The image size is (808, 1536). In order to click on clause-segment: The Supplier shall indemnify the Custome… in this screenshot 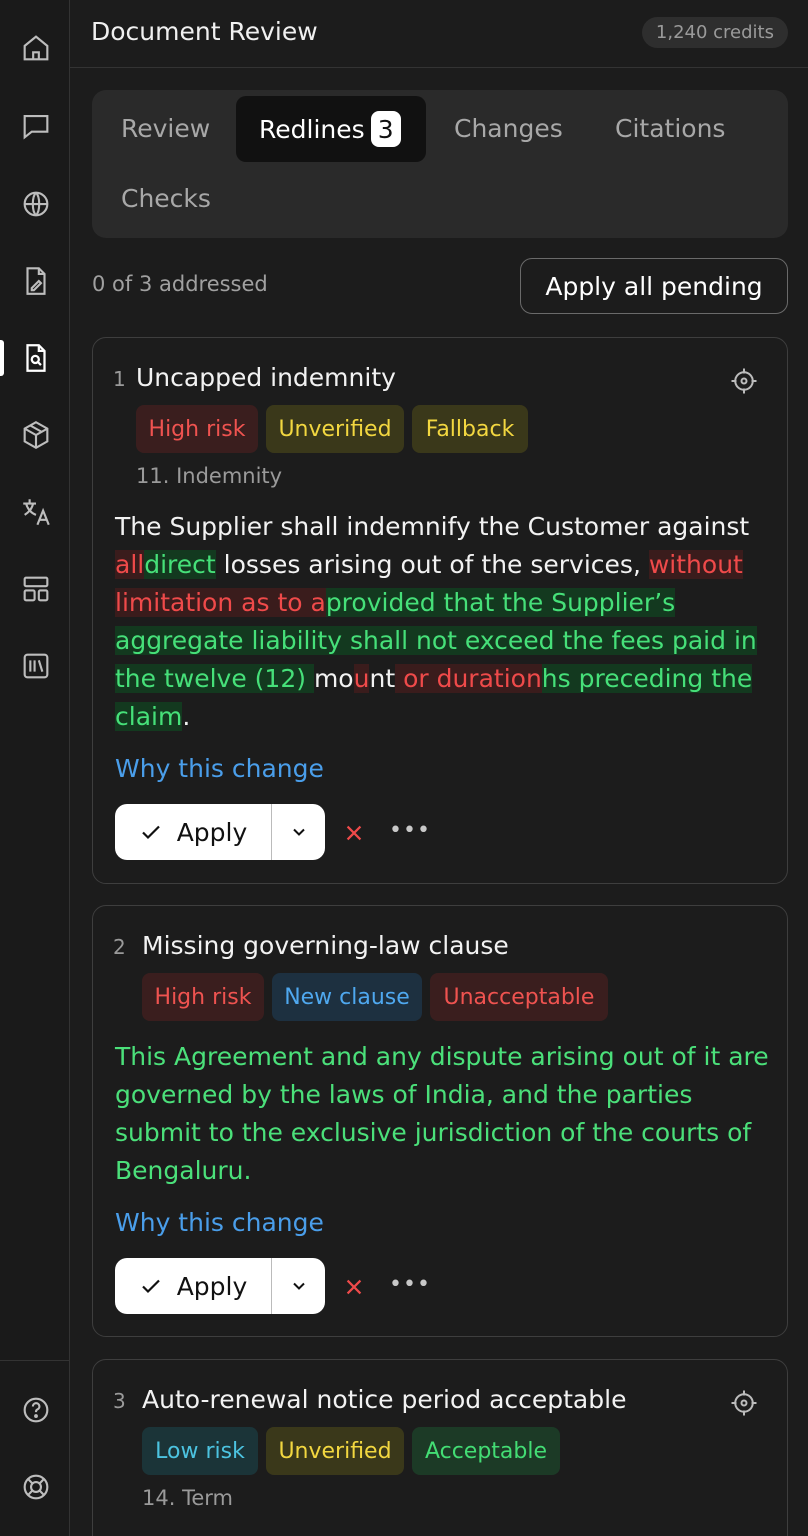, I will do `click(432, 526)`.